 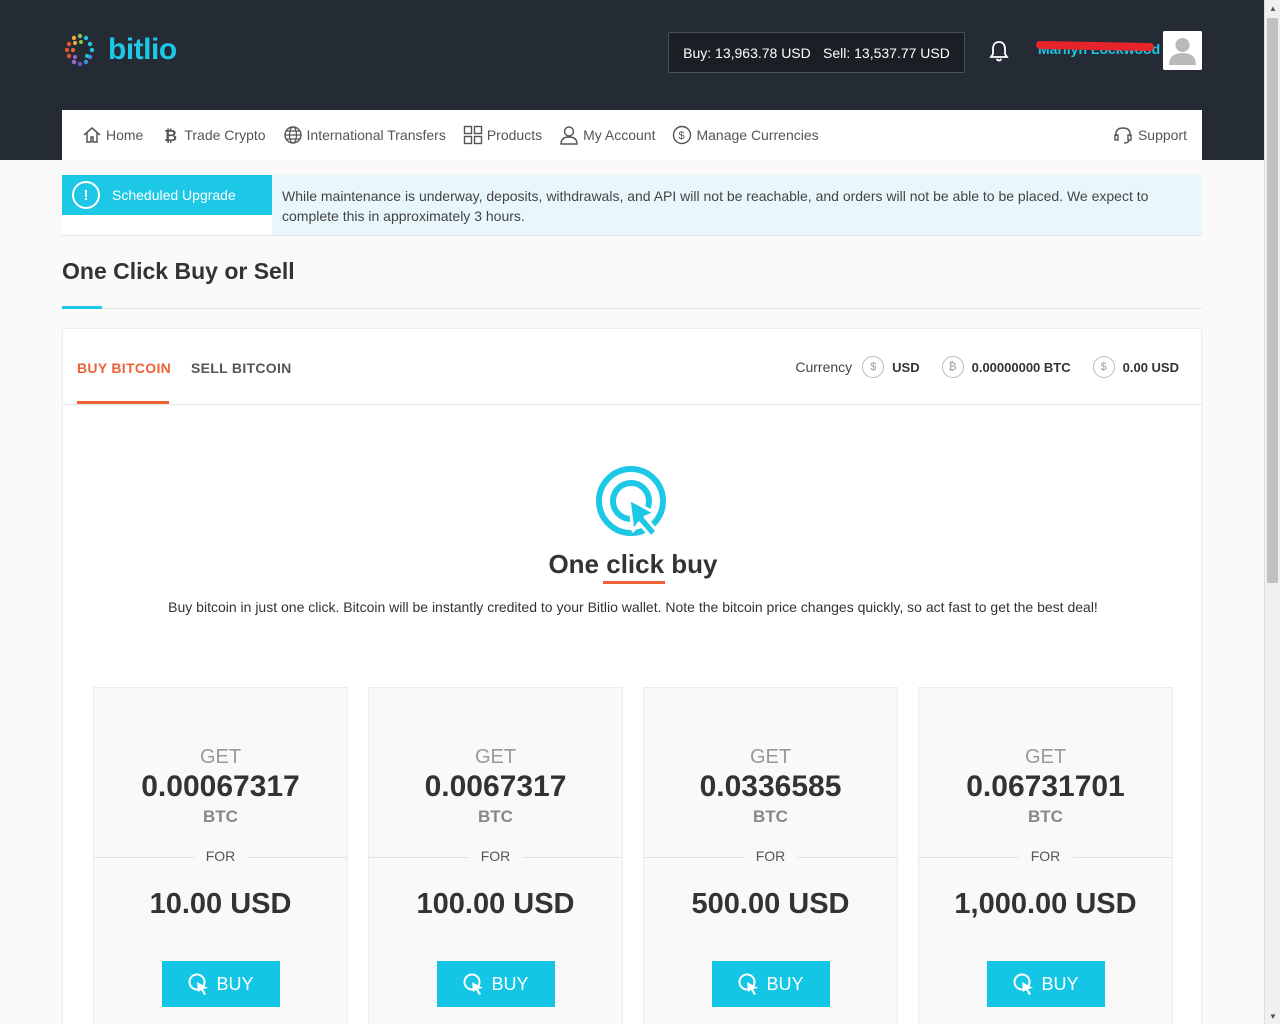 What do you see at coordinates (1272, 300) in the screenshot?
I see `scroll-thumb` at bounding box center [1272, 300].